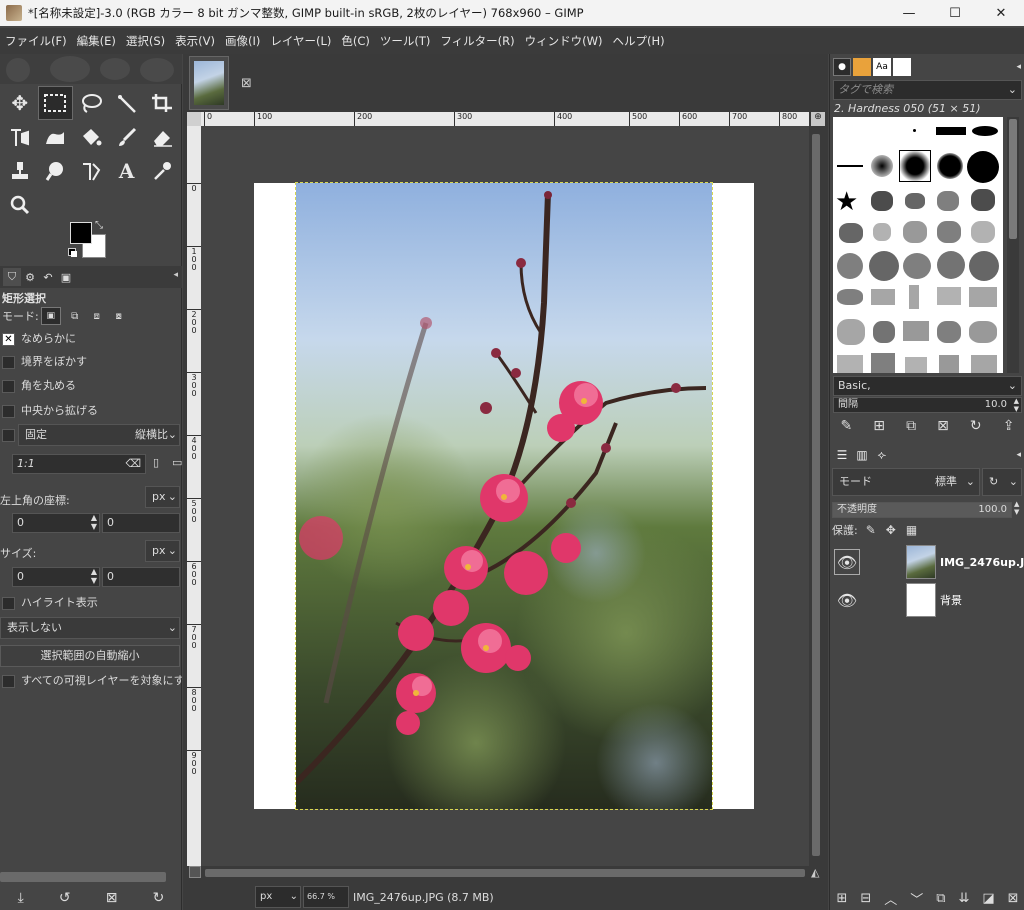 This screenshot has height=910, width=1024. I want to click on delete-layer-icon: ⊠, so click(1013, 898).